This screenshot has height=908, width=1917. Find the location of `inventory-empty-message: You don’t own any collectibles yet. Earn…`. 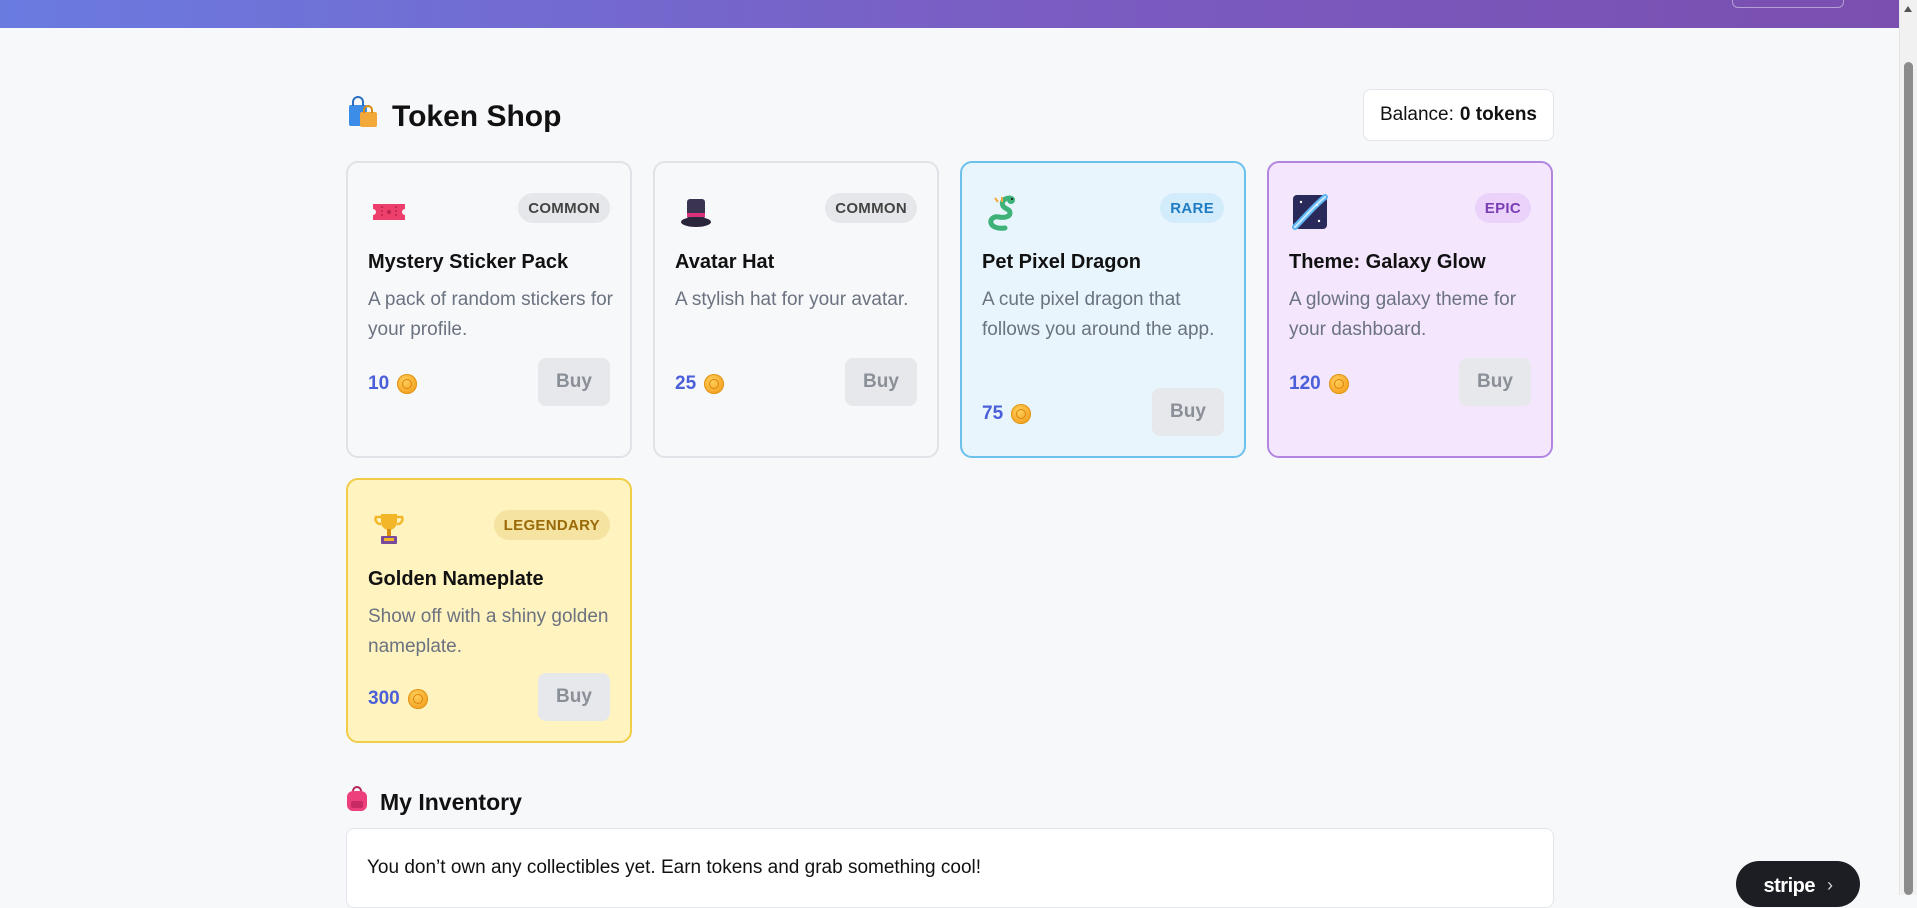

inventory-empty-message: You don’t own any collectibles yet. Earn… is located at coordinates (674, 867).